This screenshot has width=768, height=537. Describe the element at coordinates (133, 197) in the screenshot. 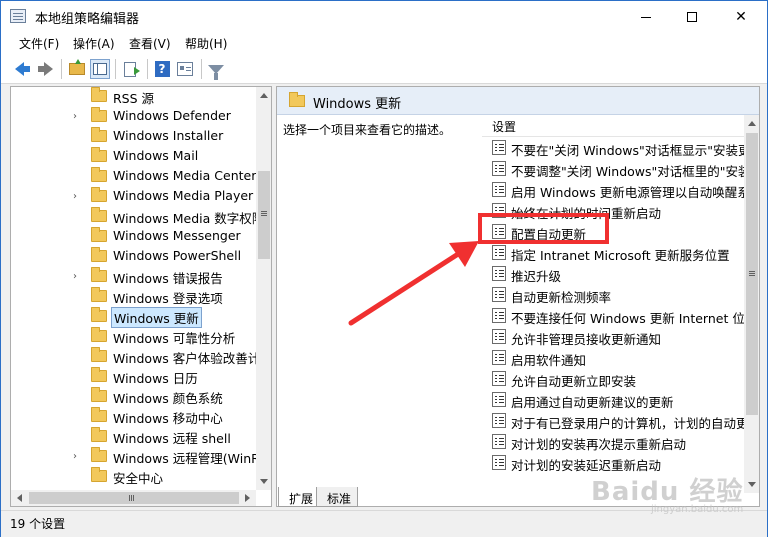

I see `tree-item: › Windows Media Player` at that location.